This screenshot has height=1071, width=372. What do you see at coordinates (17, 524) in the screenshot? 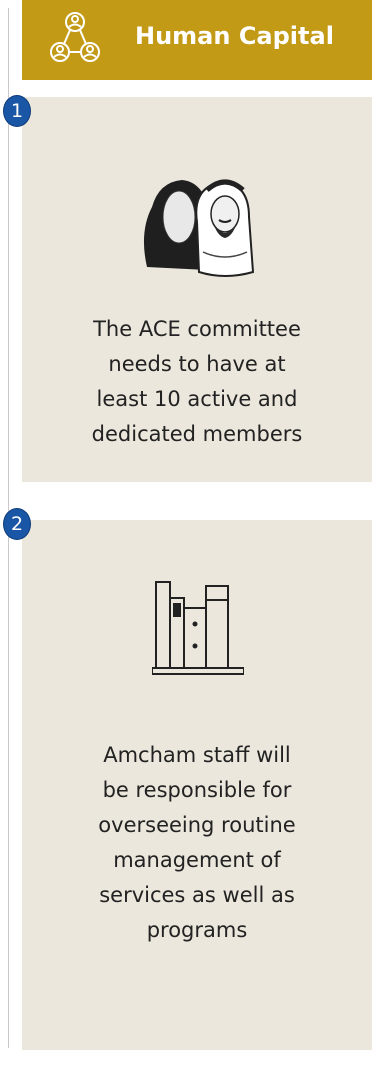
I see `step-badge-2: 2` at bounding box center [17, 524].